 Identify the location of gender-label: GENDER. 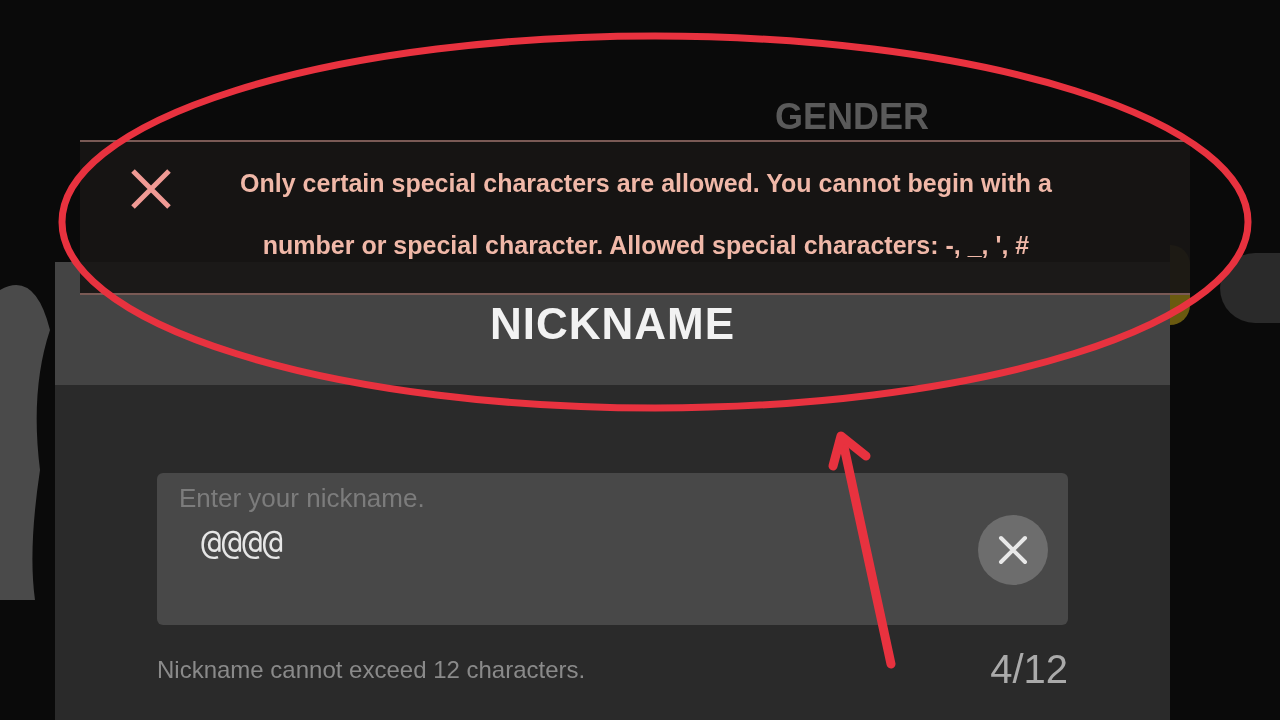
(852, 117).